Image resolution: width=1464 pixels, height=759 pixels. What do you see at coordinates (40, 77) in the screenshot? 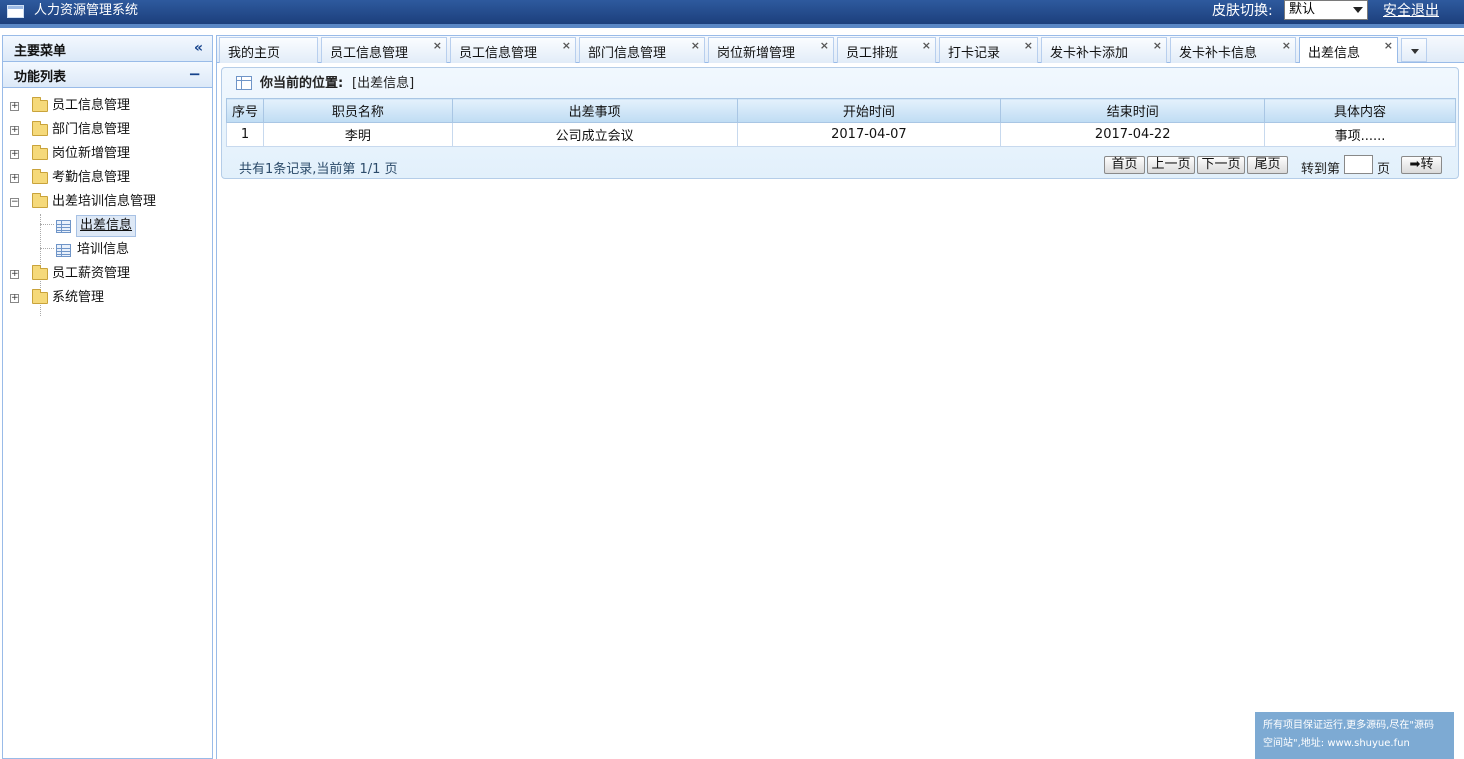
I see `function-list-title: 功能列表` at bounding box center [40, 77].